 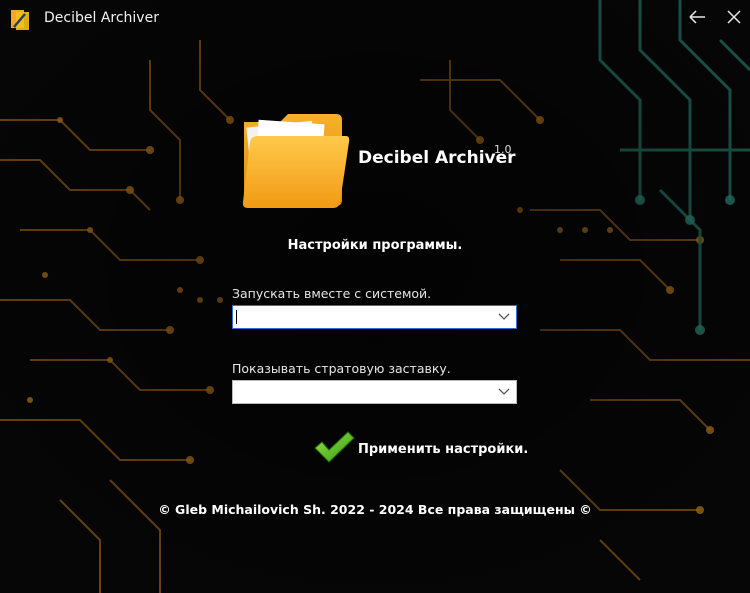 I want to click on apply-settings-button: Применить настройки., so click(x=420, y=450).